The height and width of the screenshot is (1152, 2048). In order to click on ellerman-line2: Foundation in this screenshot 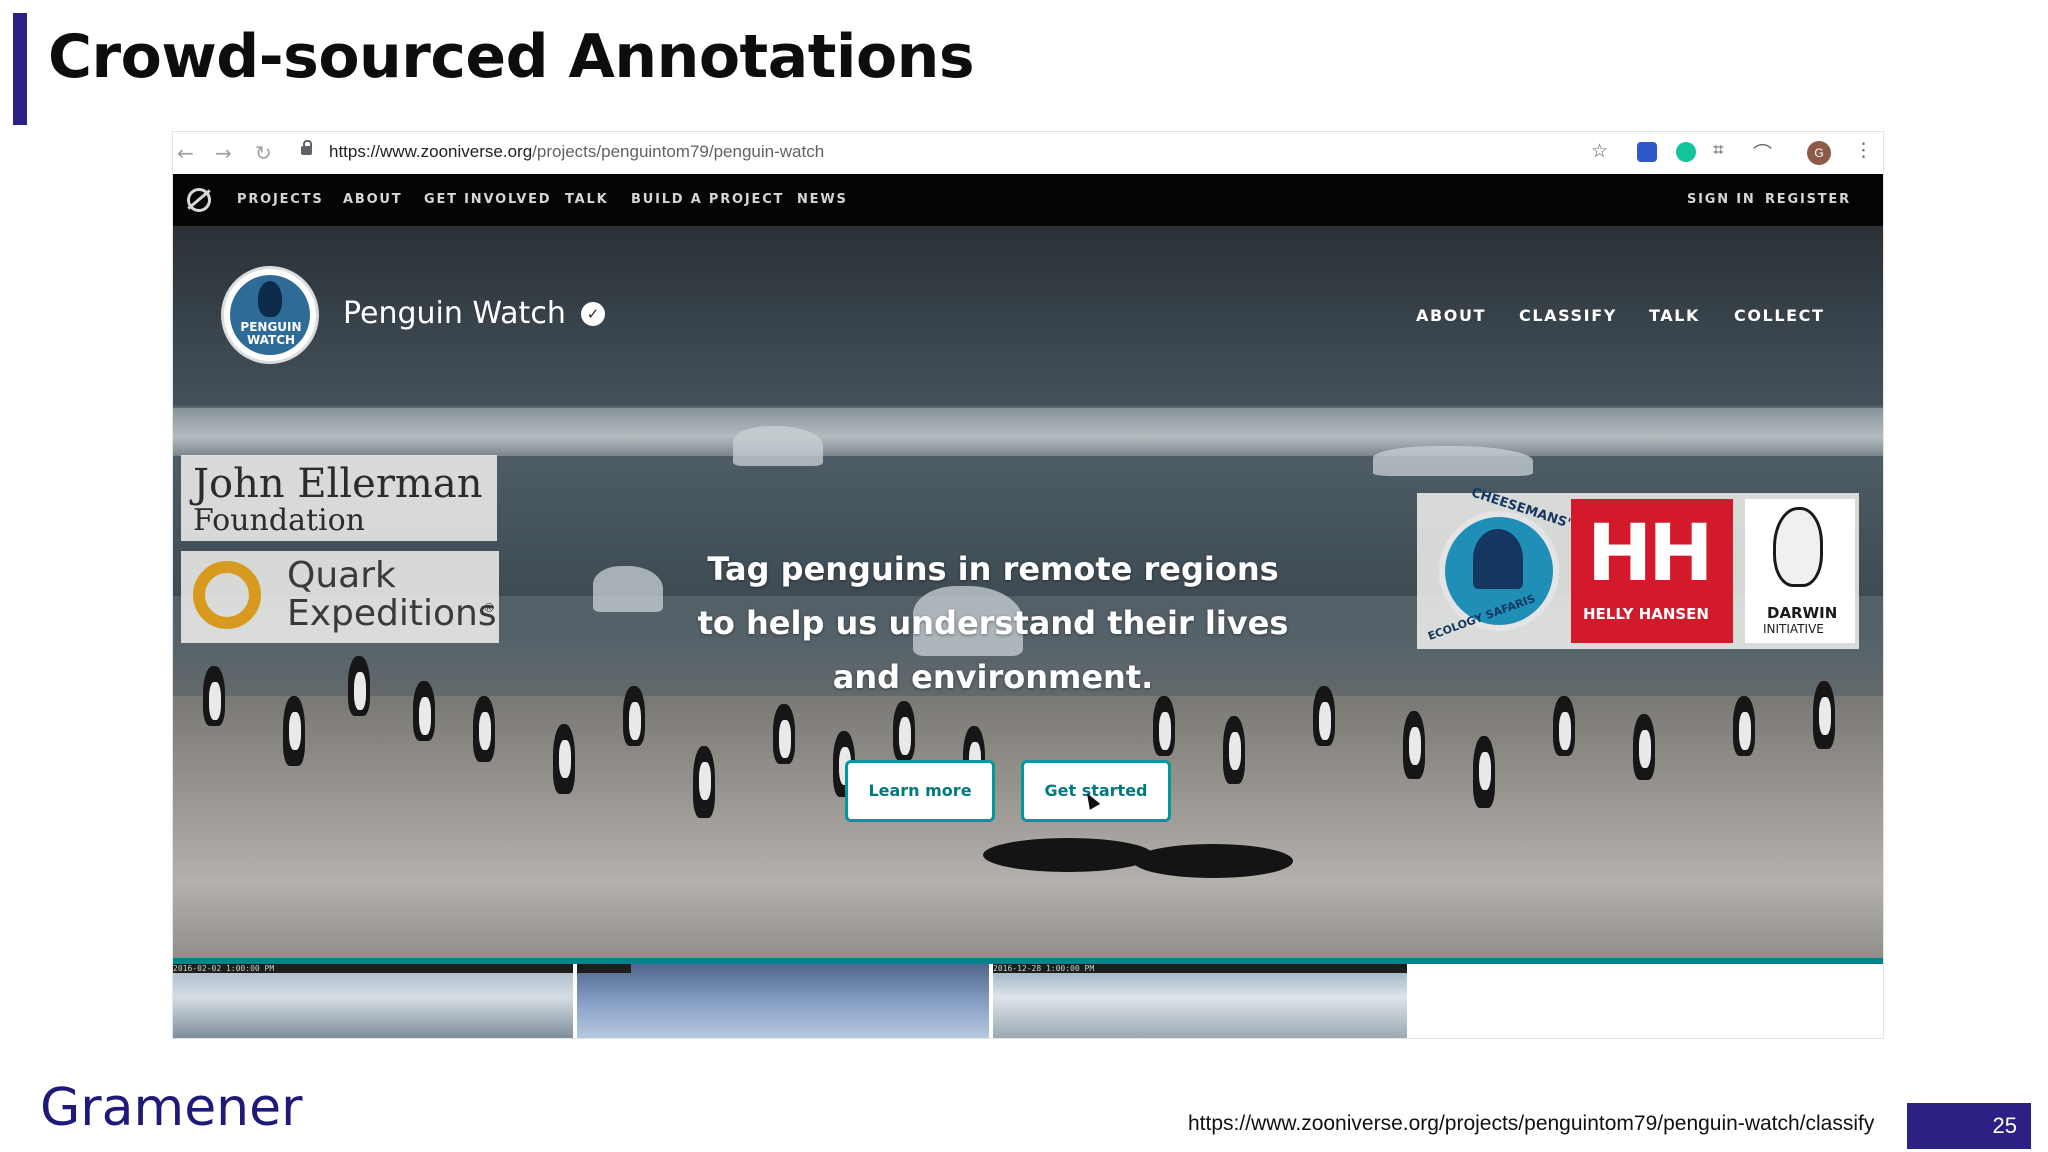, I will do `click(279, 520)`.